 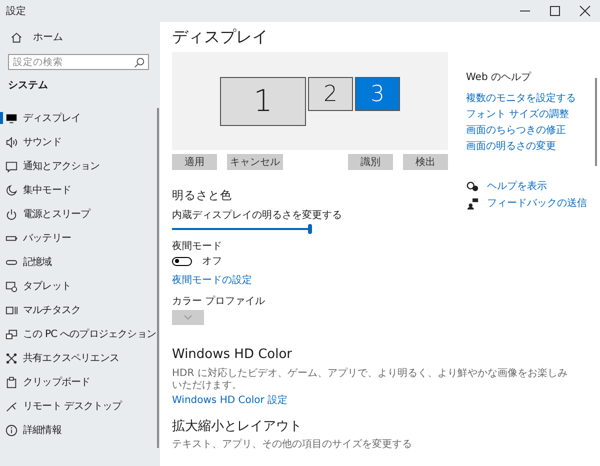 I want to click on help-link: 複数のモニタを設定する, so click(x=521, y=98).